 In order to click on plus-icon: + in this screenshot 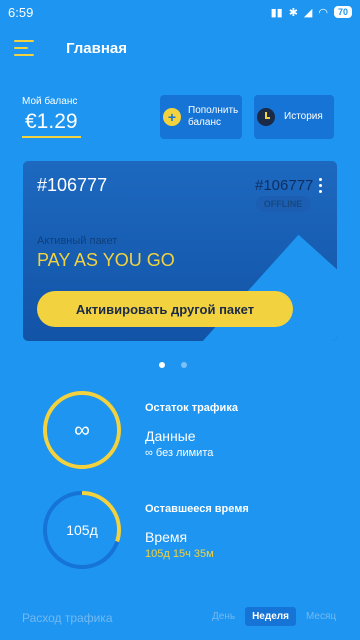, I will do `click(172, 117)`.